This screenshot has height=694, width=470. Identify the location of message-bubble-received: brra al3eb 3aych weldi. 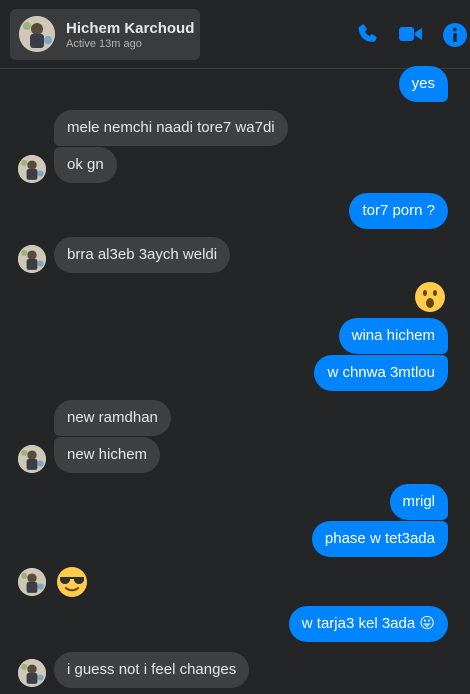
(142, 255).